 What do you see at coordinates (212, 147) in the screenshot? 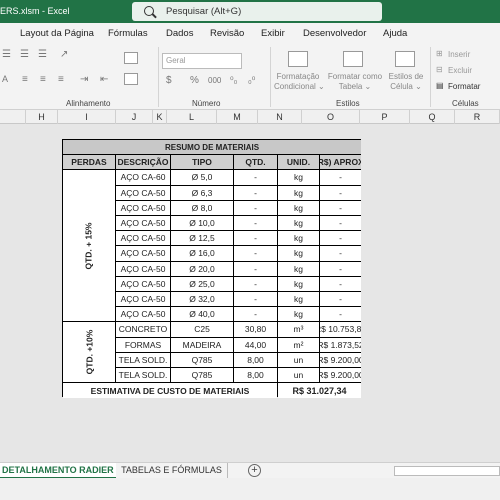
I see `table-title: RESUMO DE MATERIAIS` at bounding box center [212, 147].